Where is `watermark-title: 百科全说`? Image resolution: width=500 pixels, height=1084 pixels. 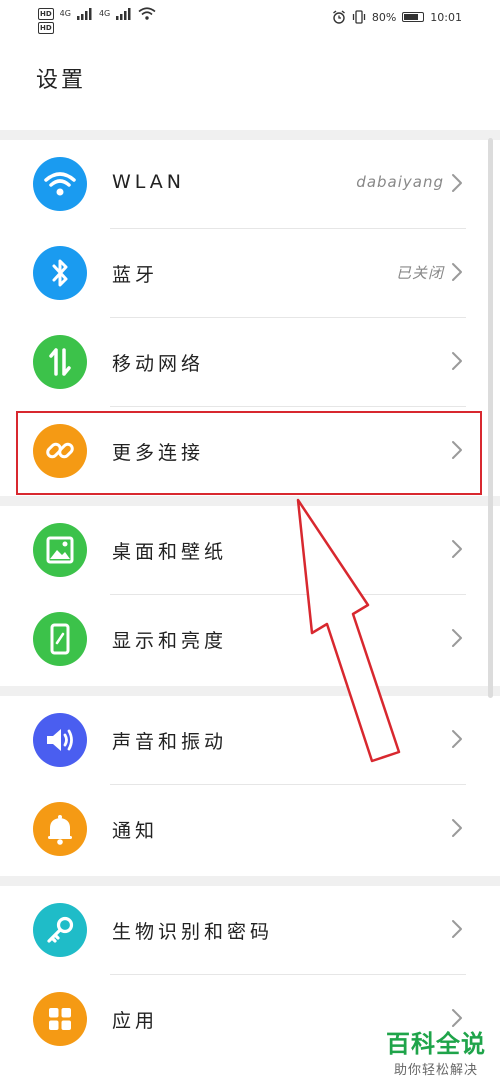
watermark-title: 百科全说 is located at coordinates (436, 1044).